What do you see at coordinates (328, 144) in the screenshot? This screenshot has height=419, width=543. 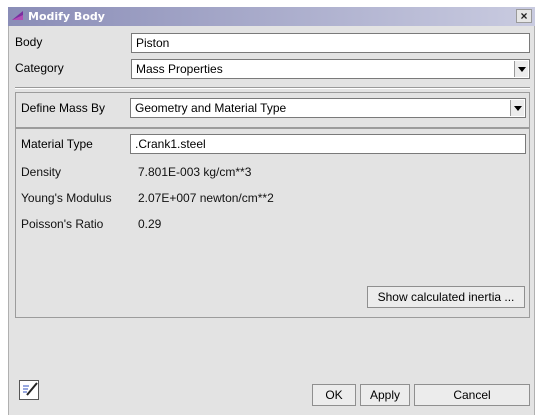 I see `material-type-field: .Crank1.steel` at bounding box center [328, 144].